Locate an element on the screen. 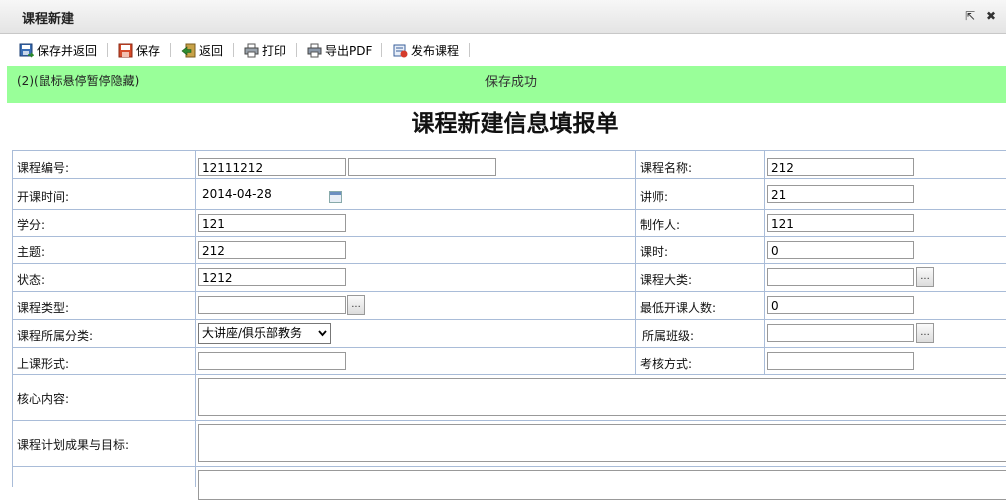  save-and-return-button: 保存并返回 is located at coordinates (58, 50).